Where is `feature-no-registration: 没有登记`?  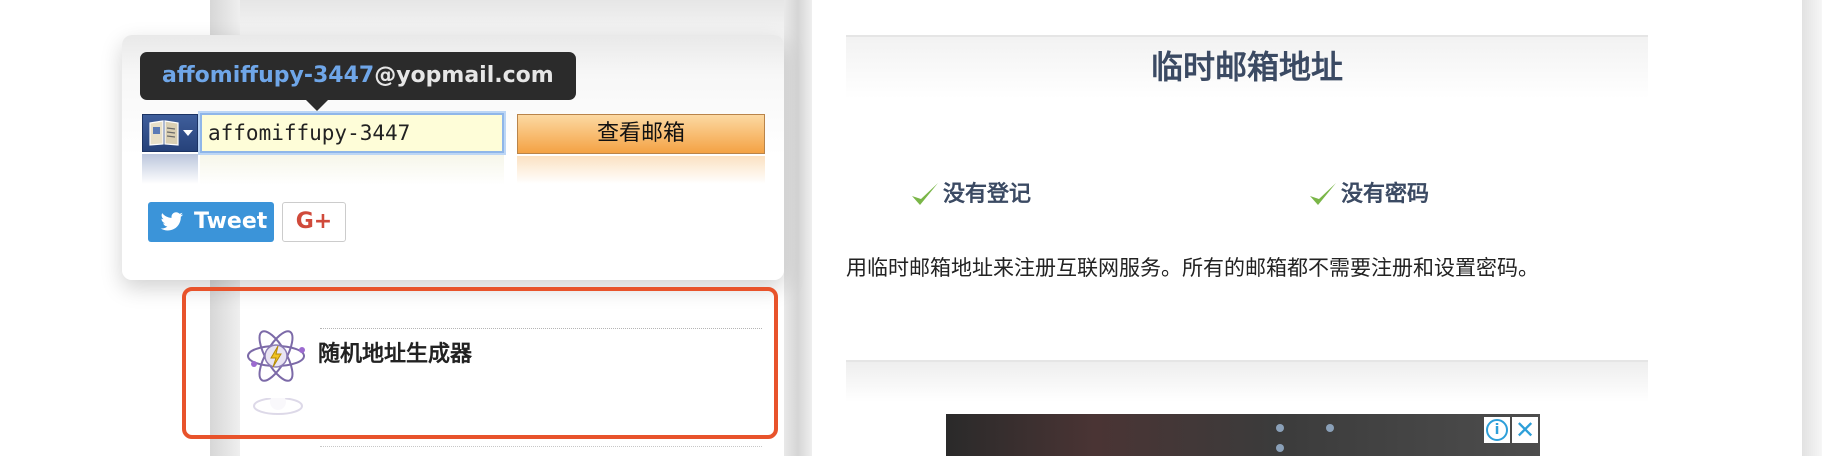
feature-no-registration: 没有登记 is located at coordinates (1010, 196).